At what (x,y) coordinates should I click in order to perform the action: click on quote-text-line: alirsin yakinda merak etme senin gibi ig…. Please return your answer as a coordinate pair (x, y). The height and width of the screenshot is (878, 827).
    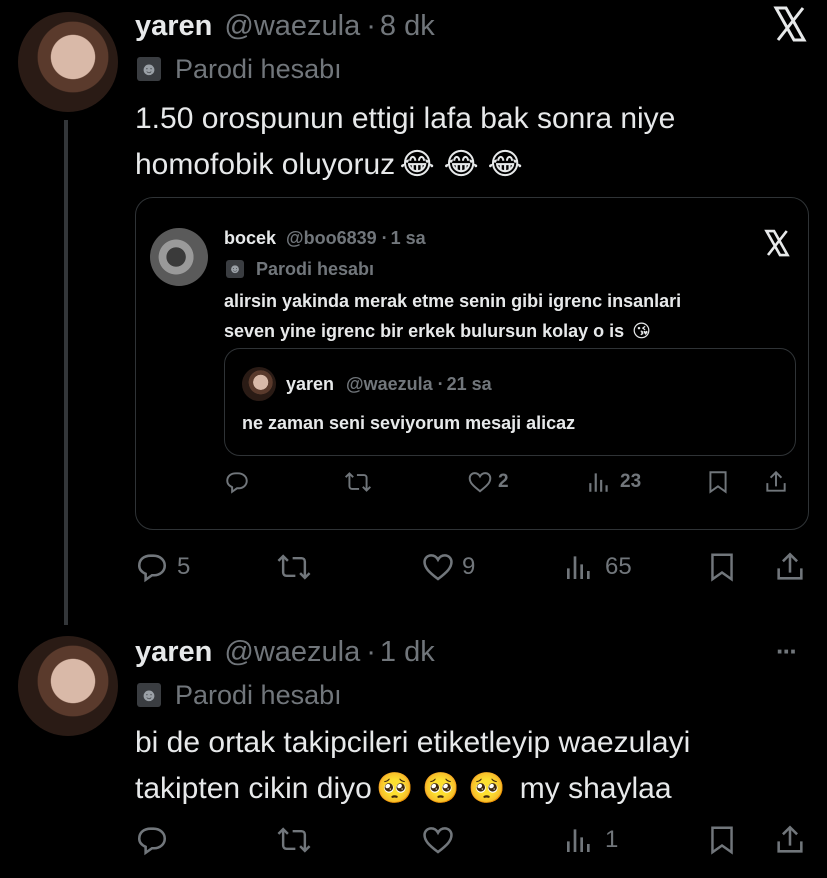
    Looking at the image, I should click on (453, 301).